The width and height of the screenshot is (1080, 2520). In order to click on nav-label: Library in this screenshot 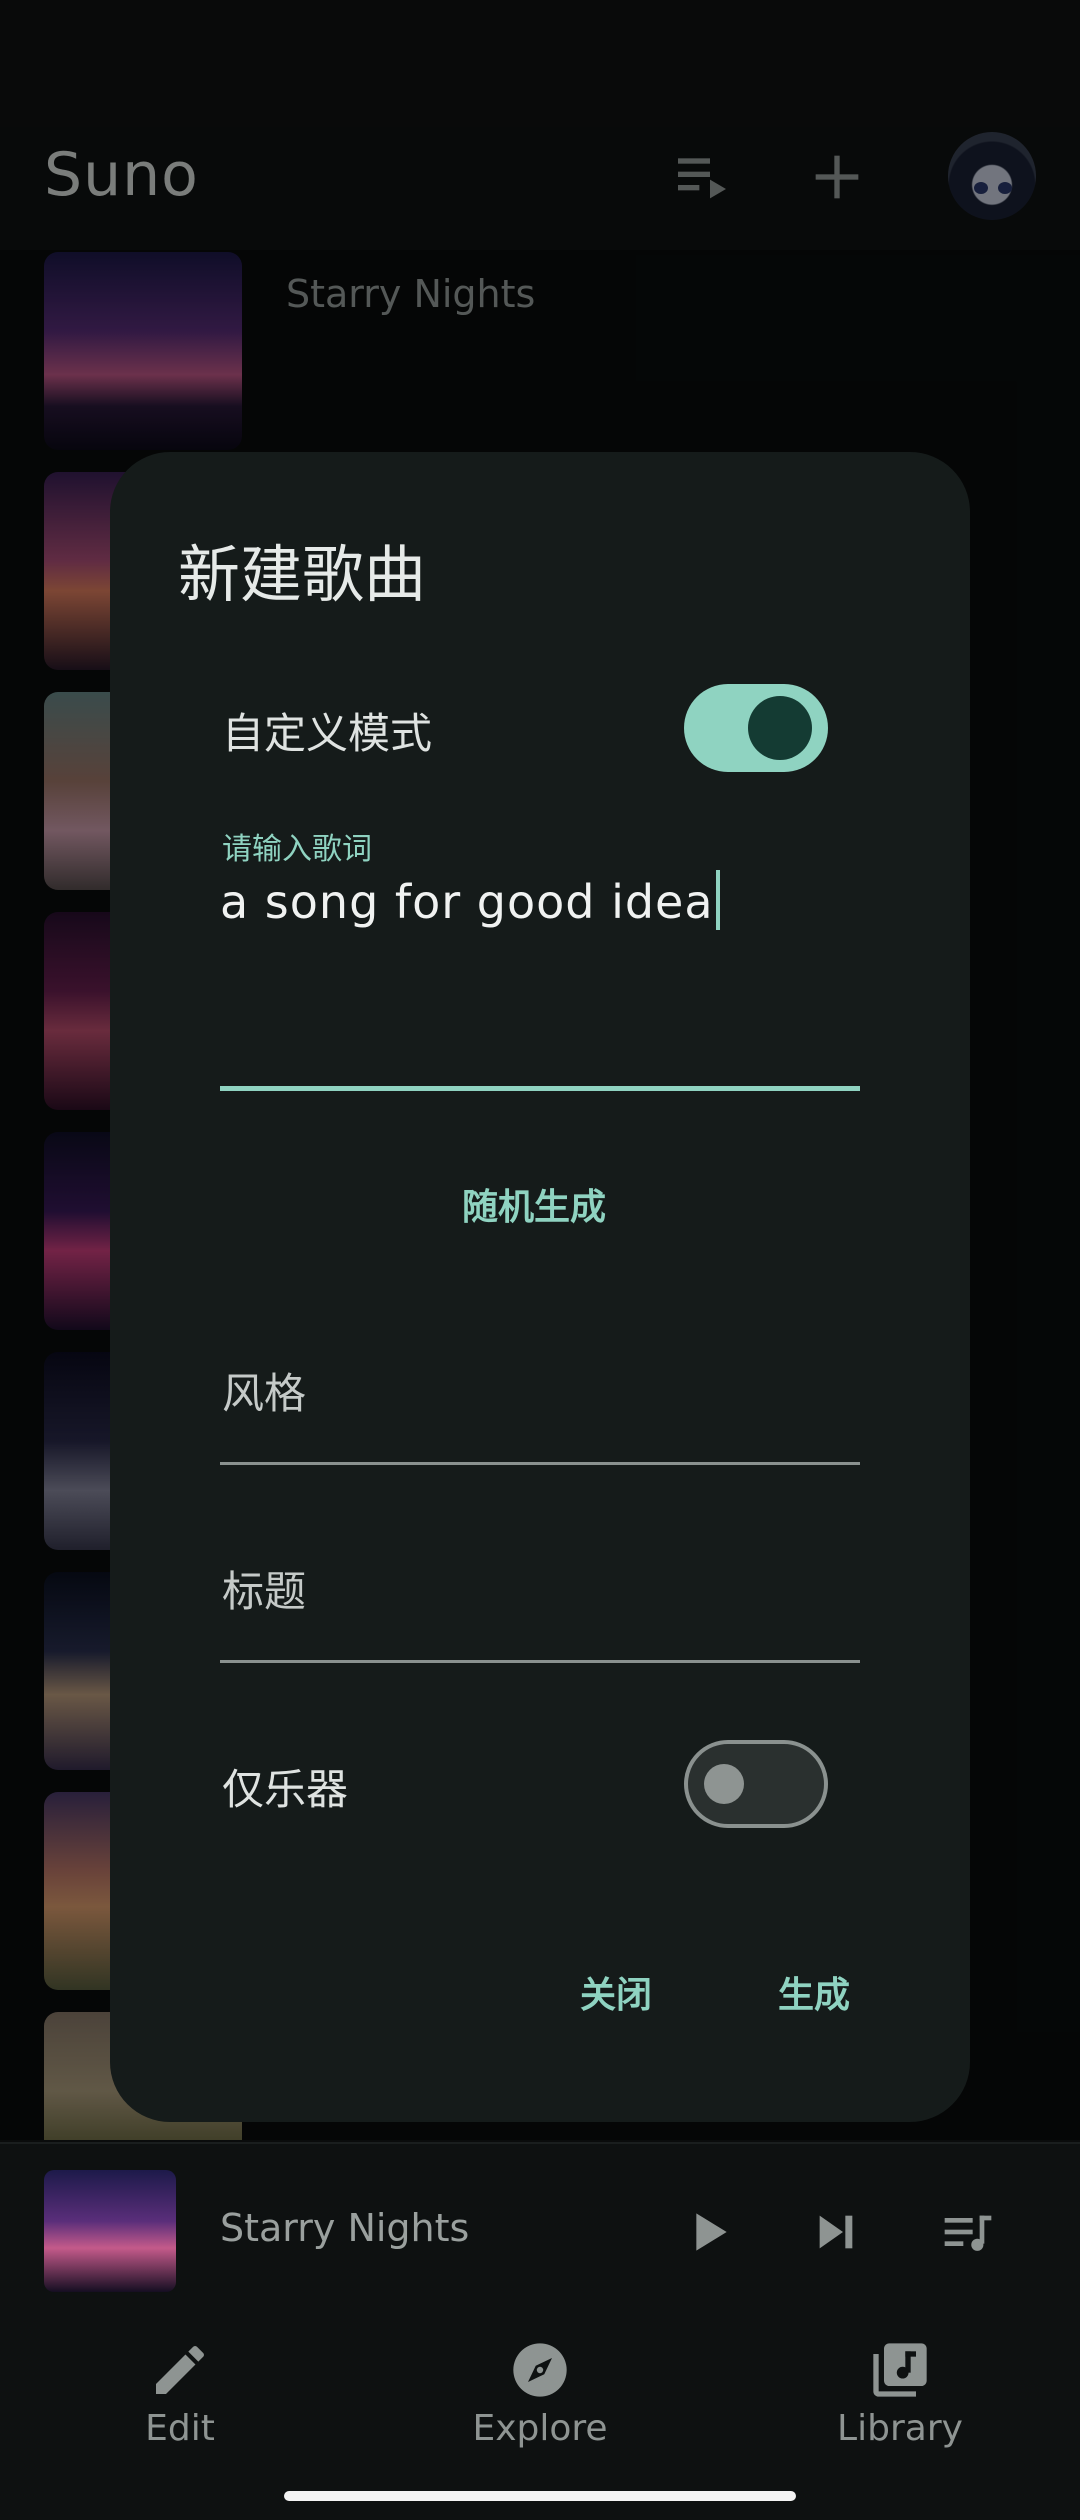, I will do `click(900, 2428)`.